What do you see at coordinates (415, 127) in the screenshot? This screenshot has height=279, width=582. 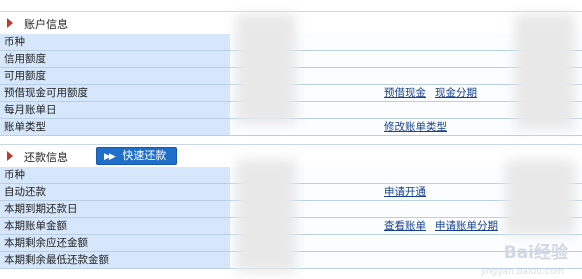 I see `change-bill-type-link: 修改账单类型` at bounding box center [415, 127].